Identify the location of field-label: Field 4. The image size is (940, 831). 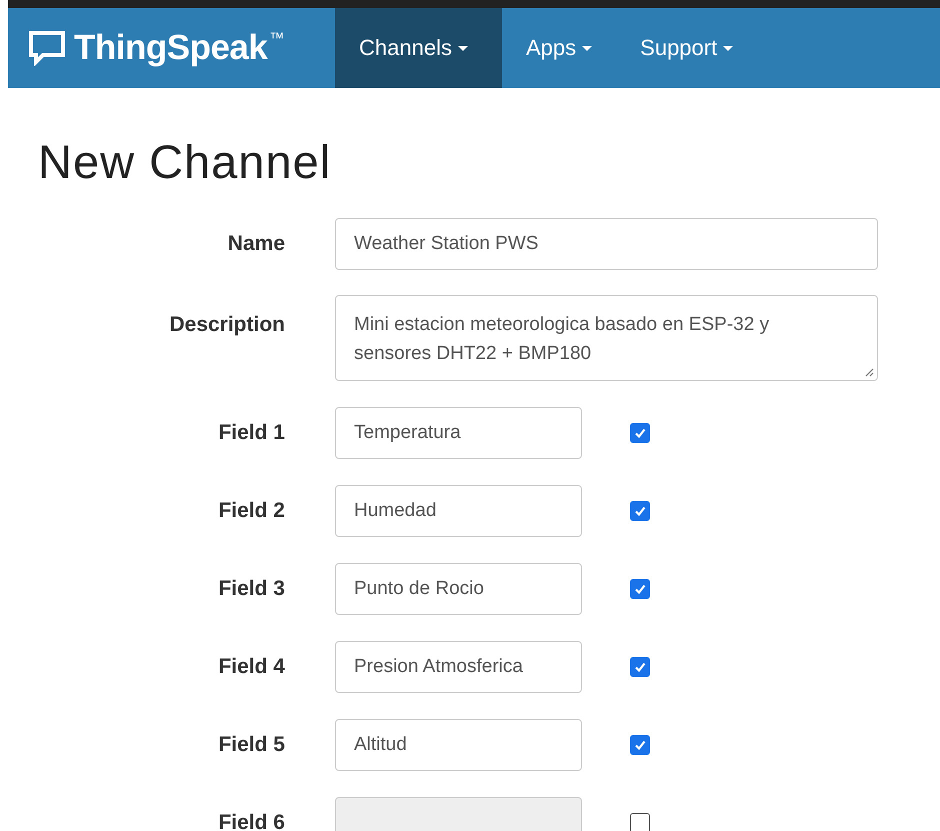
(251, 666).